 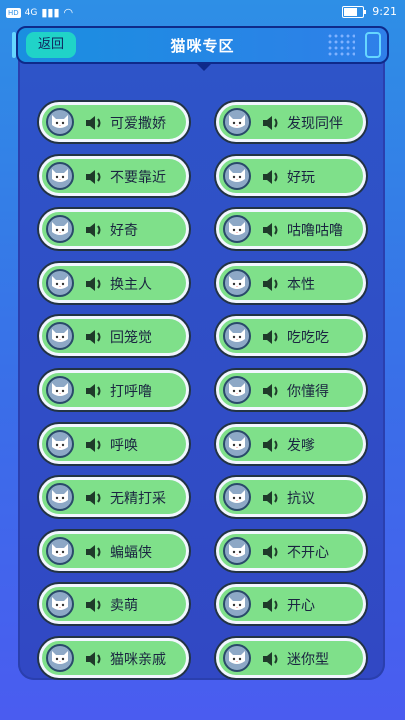 What do you see at coordinates (301, 178) in the screenshot?
I see `sound-button-label: 好玩` at bounding box center [301, 178].